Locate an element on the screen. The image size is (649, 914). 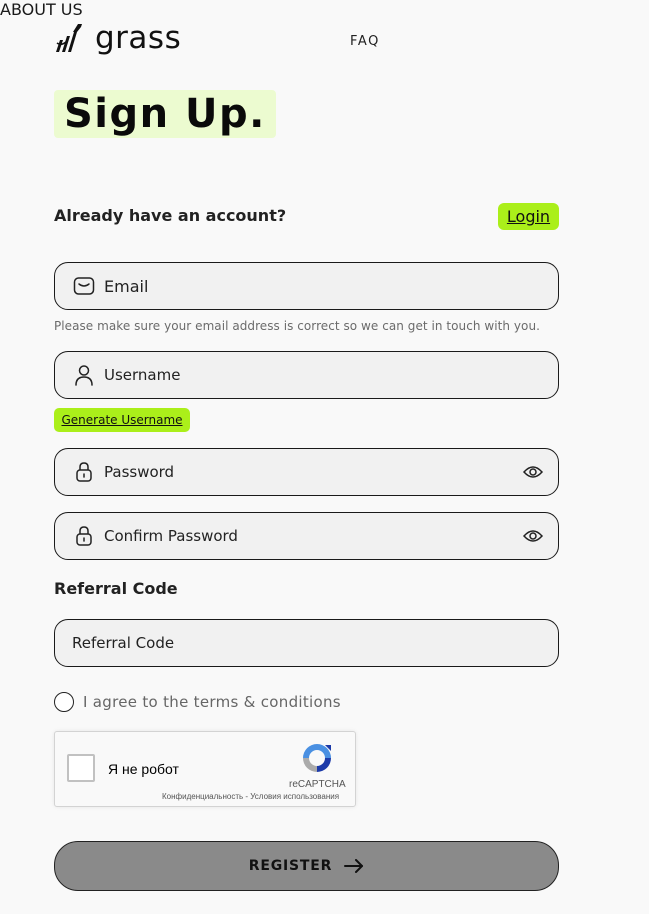
grass-logo-icon is located at coordinates (69, 38).